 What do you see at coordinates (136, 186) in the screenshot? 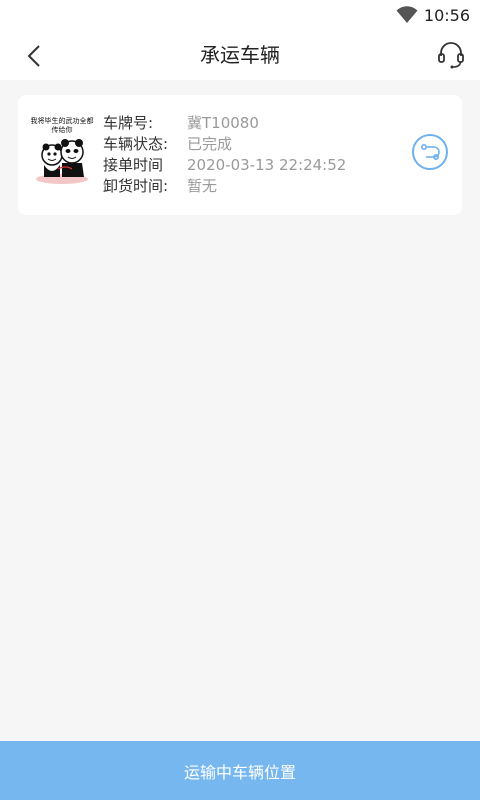
I see `unload-time-label: 卸货时间:` at bounding box center [136, 186].